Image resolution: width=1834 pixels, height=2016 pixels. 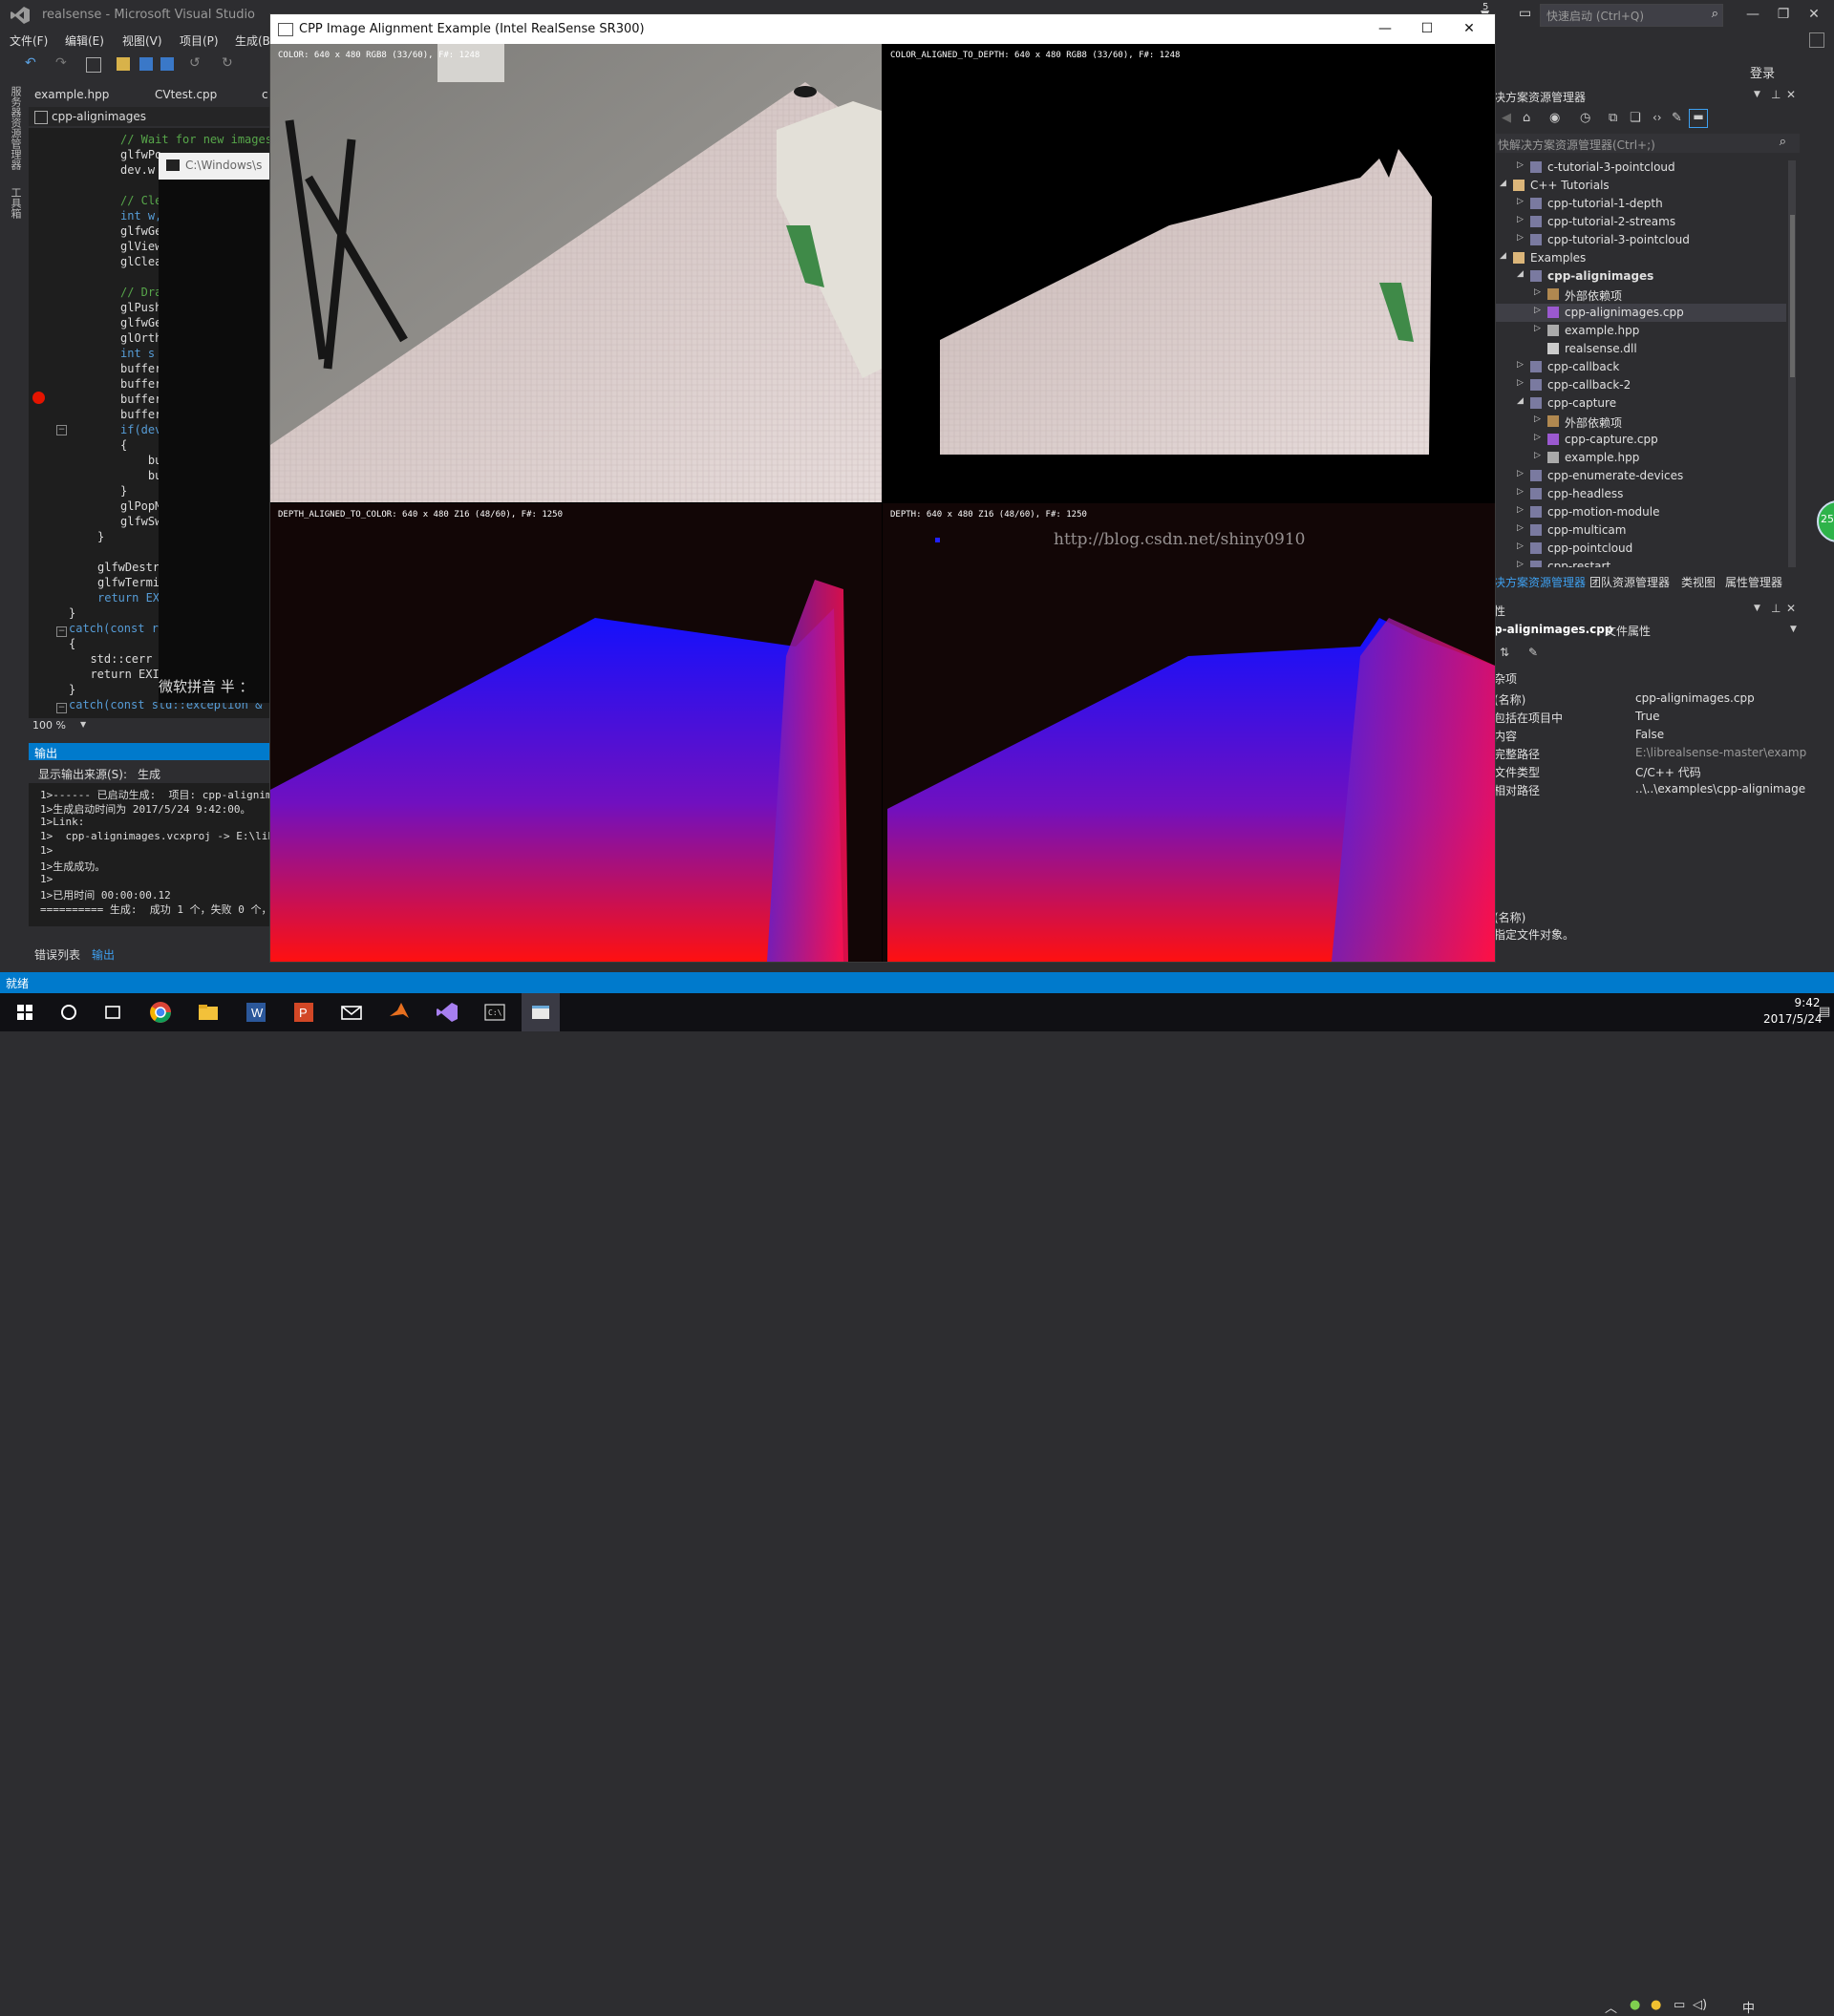 I want to click on property-row: 内容 False, so click(x=1647, y=735).